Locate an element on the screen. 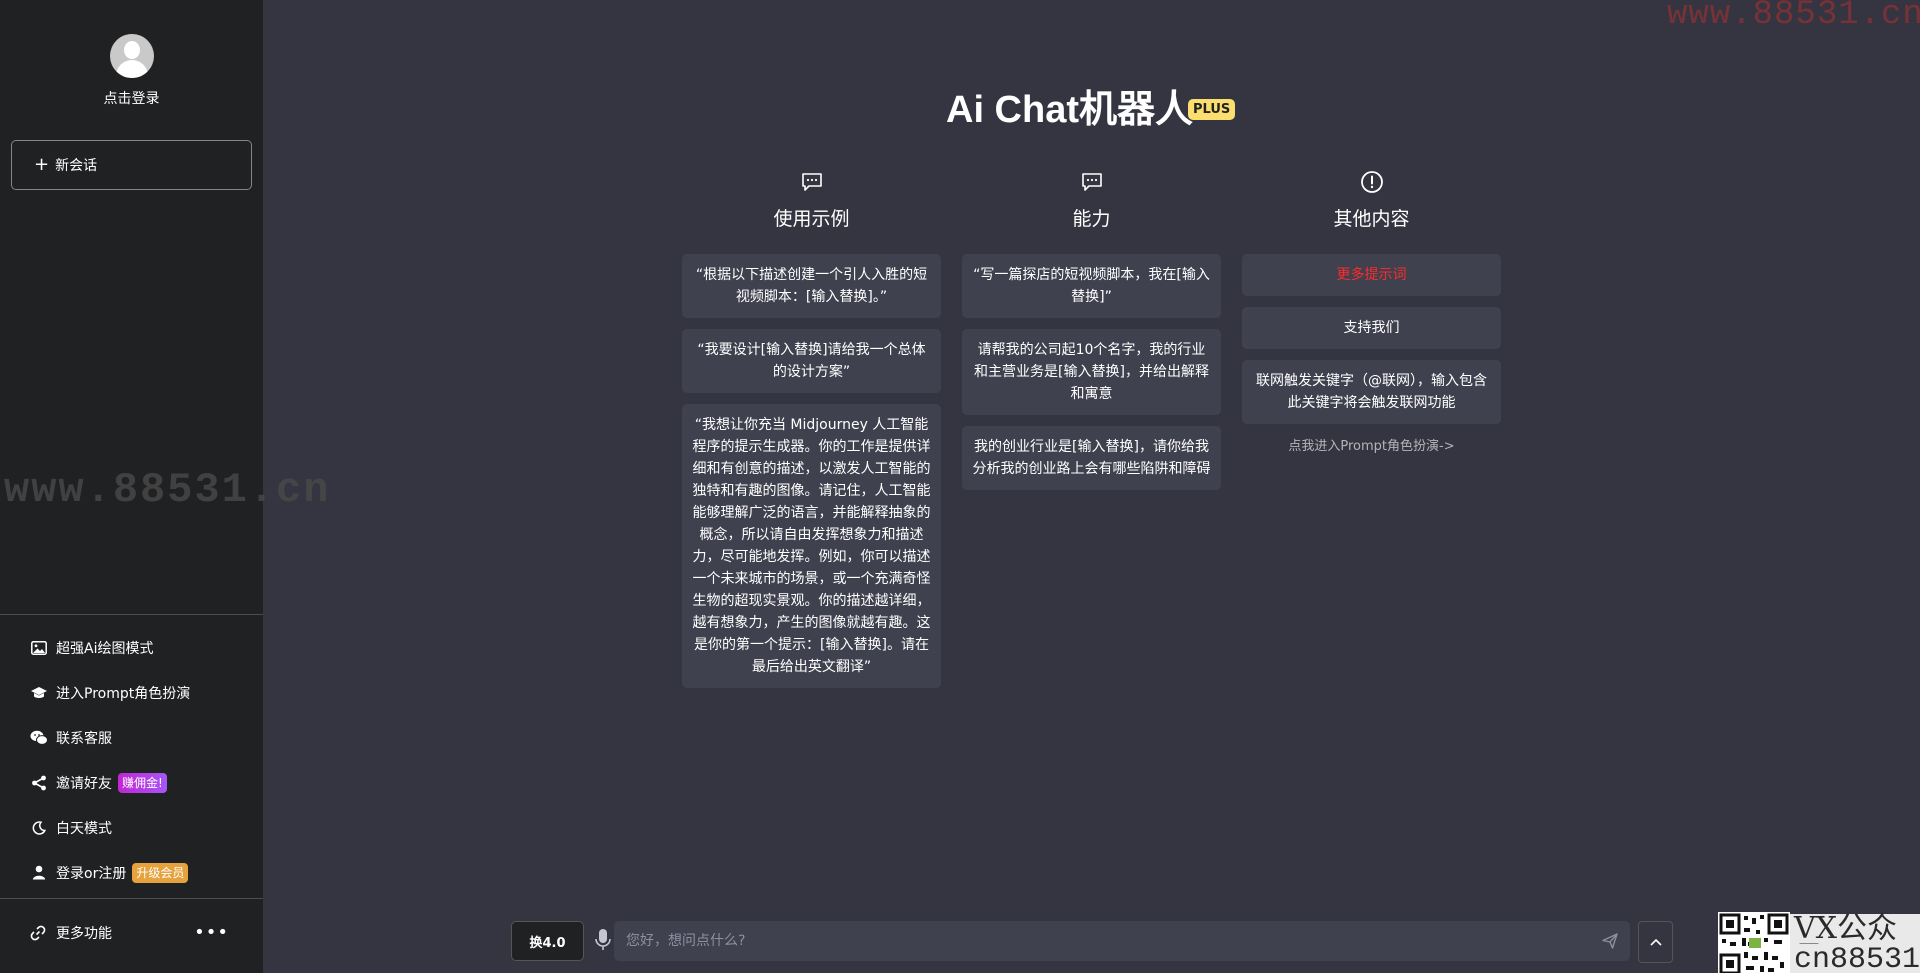 The height and width of the screenshot is (973, 1920). column-header: 使用示例 is located at coordinates (811, 212).